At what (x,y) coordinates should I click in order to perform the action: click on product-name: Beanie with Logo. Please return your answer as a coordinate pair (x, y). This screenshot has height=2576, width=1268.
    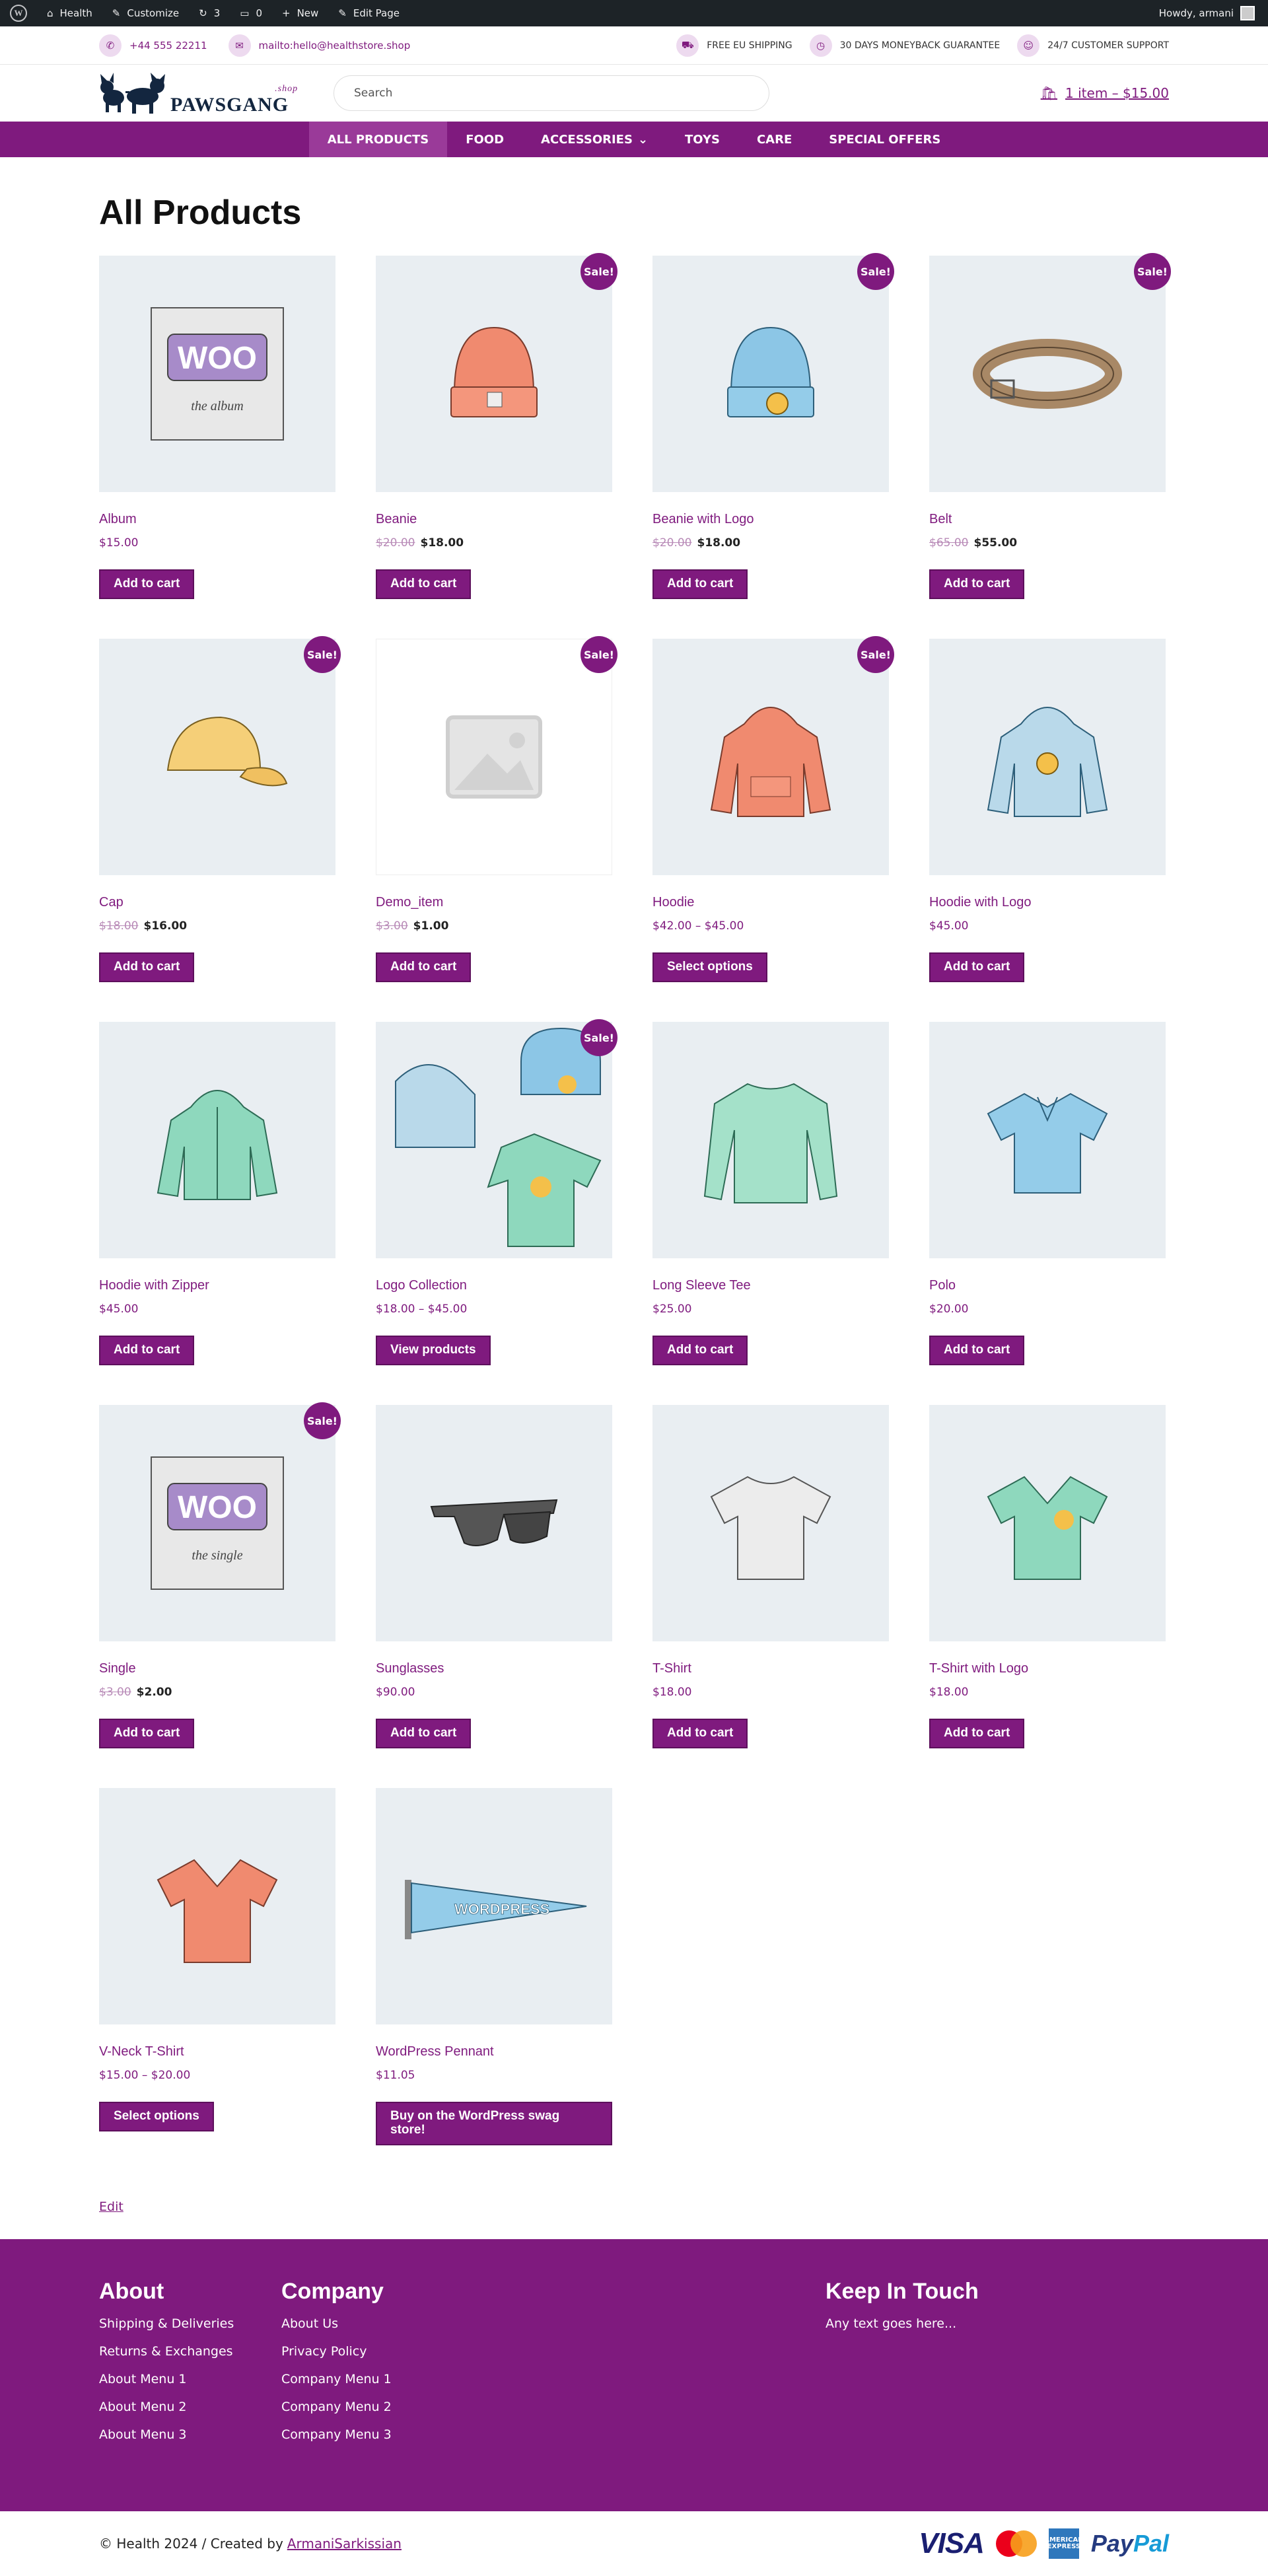
    Looking at the image, I should click on (770, 519).